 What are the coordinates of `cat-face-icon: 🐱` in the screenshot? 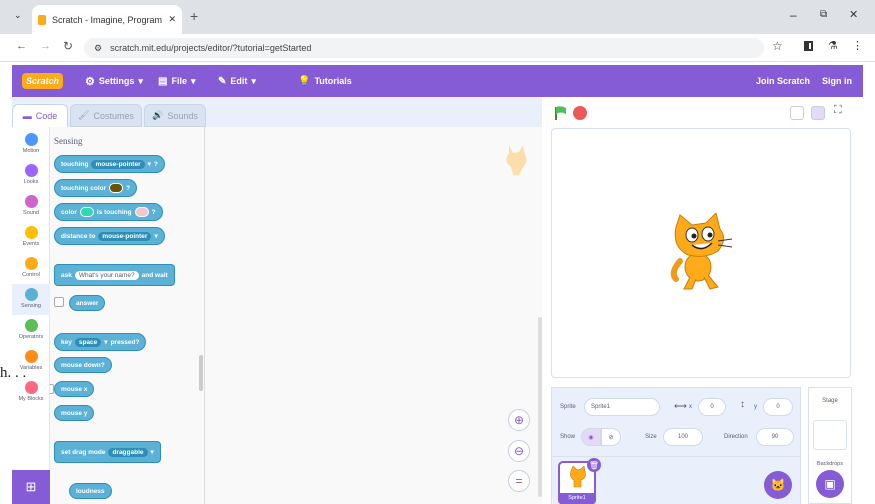 It's located at (778, 485).